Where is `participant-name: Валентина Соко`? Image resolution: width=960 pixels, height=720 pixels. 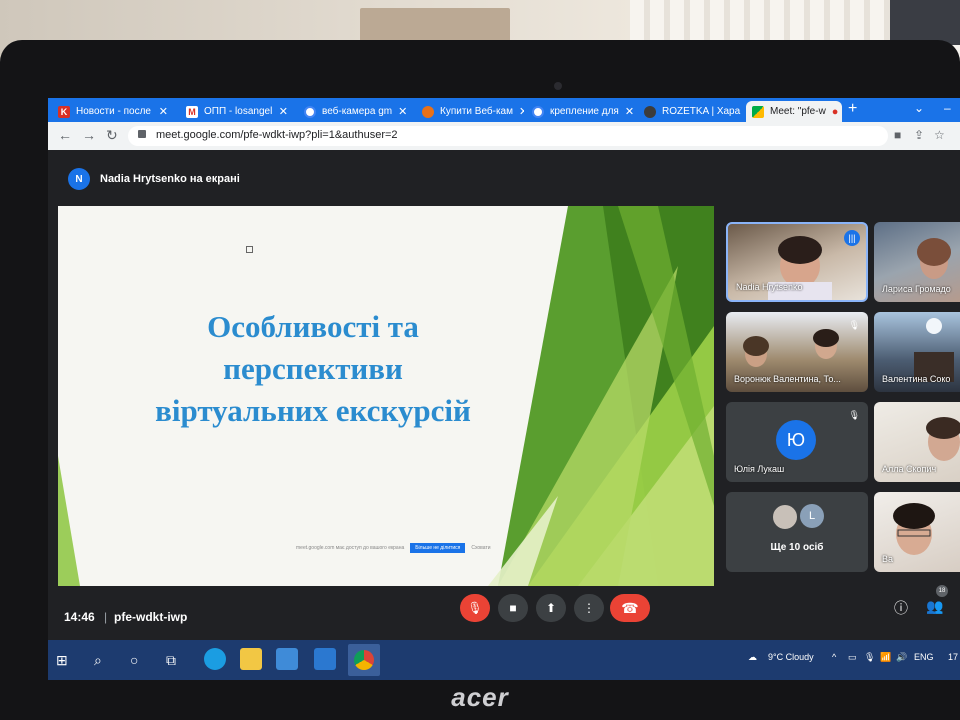
participant-name: Валентина Соко is located at coordinates (916, 379).